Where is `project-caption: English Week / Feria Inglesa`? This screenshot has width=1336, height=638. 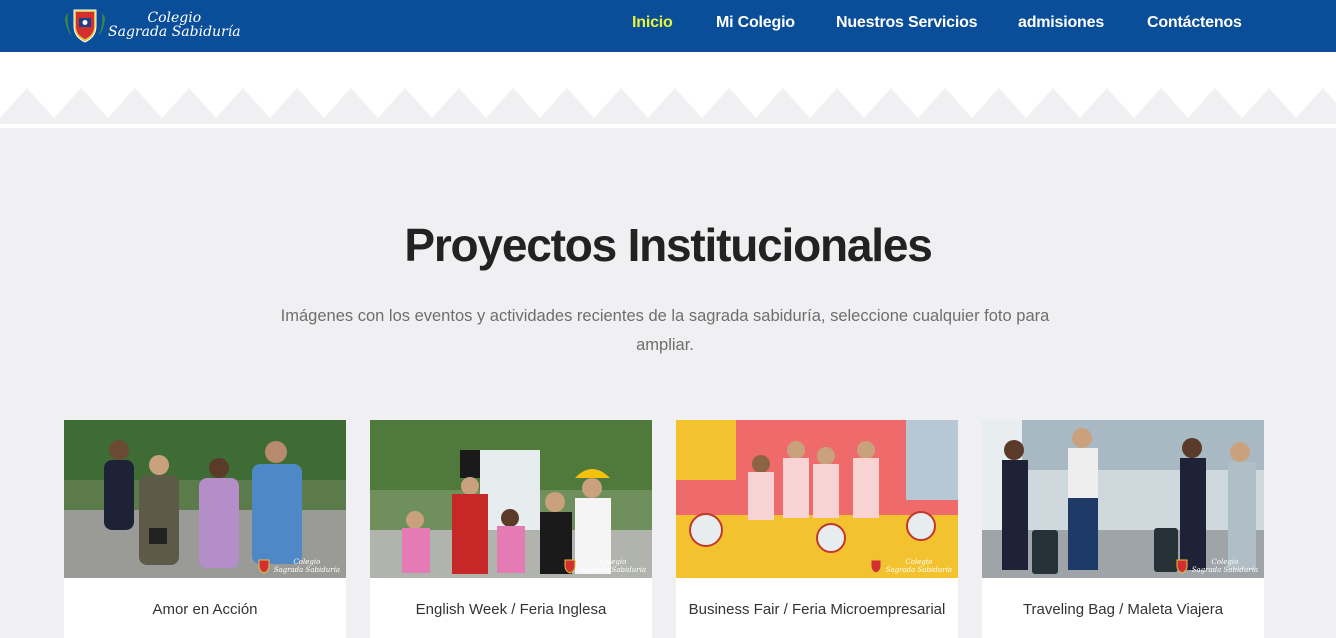
project-caption: English Week / Feria Inglesa is located at coordinates (511, 609).